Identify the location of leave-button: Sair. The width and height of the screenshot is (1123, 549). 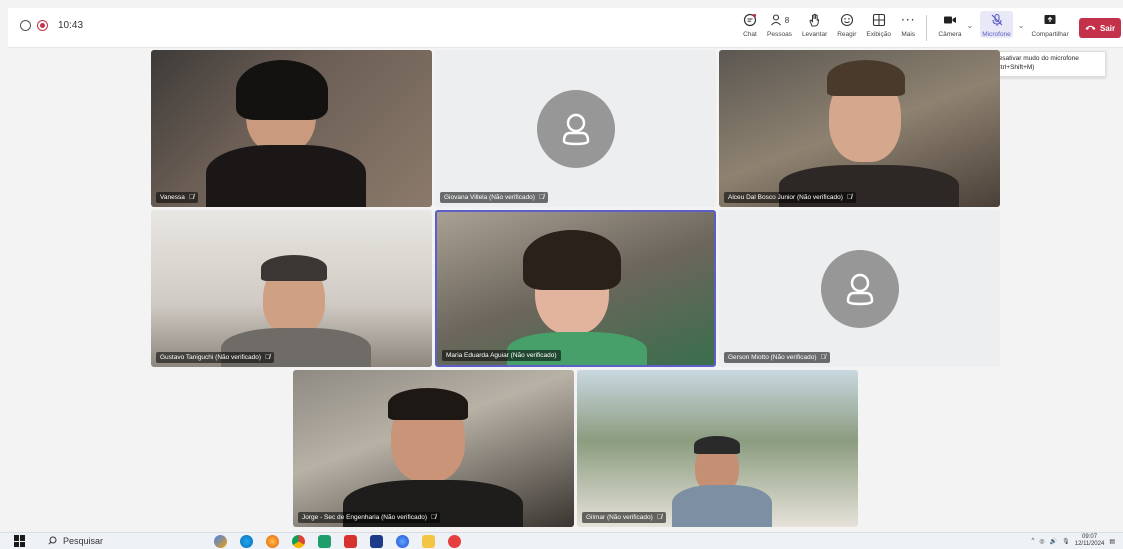
(1100, 28).